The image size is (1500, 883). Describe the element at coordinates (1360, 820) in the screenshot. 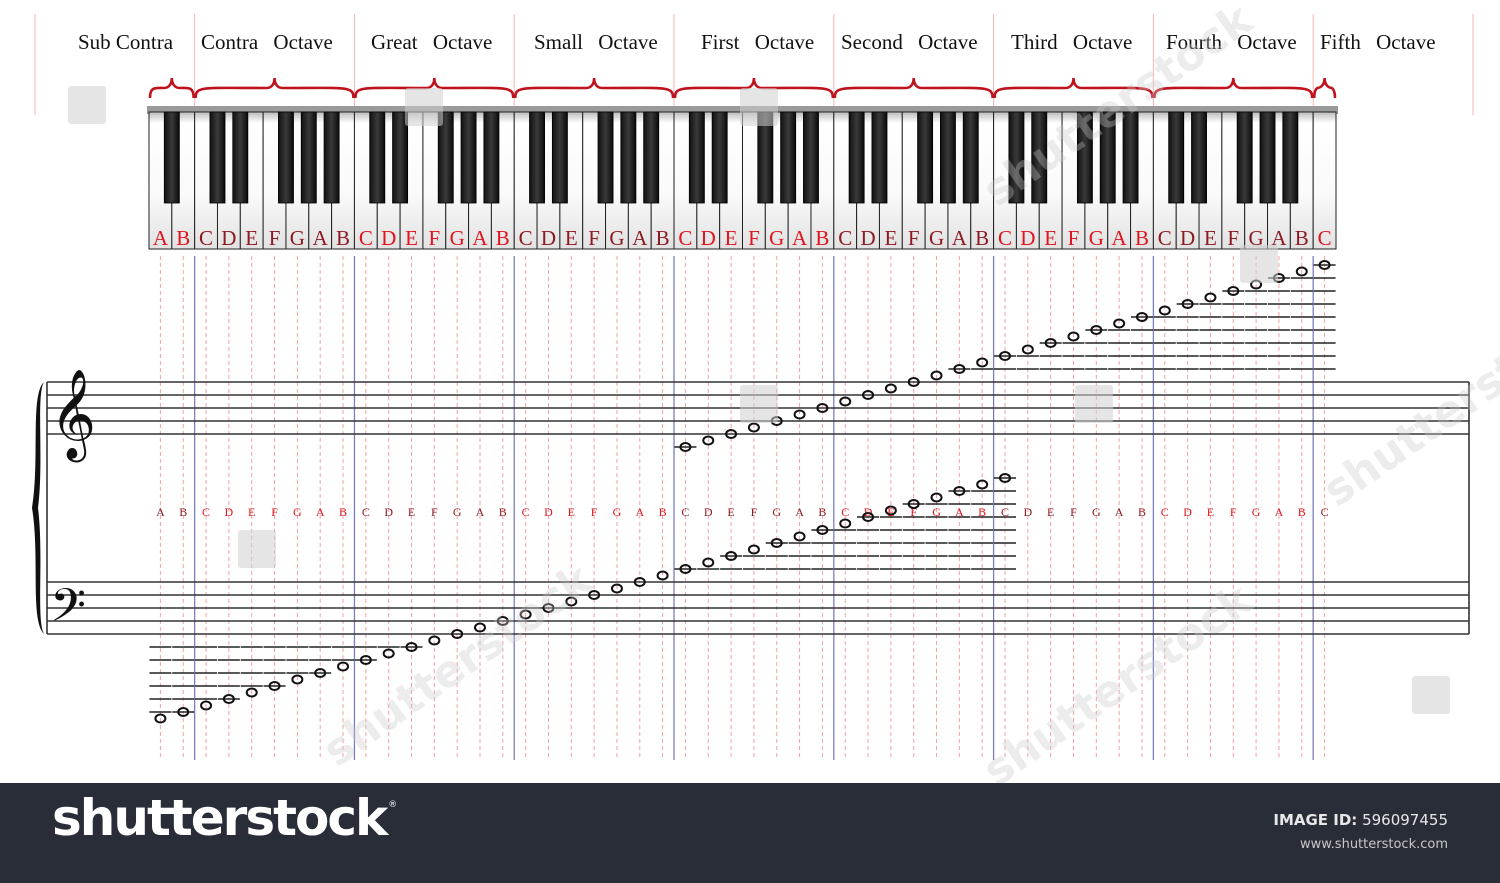

I see `image-id: IMAGE ID: 596097455` at that location.